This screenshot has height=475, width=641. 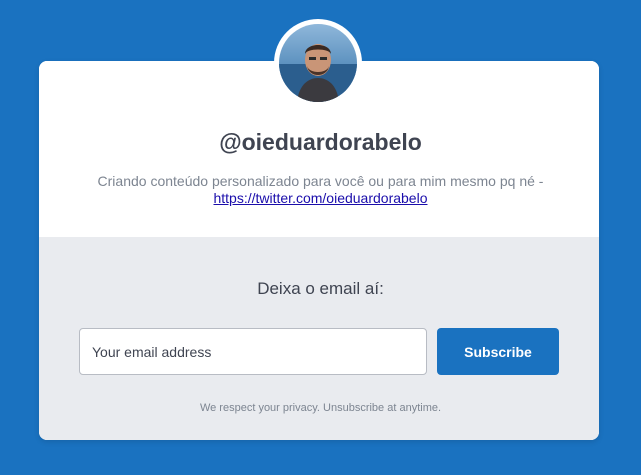 I want to click on subscribe-button: Subscribe, so click(x=498, y=351).